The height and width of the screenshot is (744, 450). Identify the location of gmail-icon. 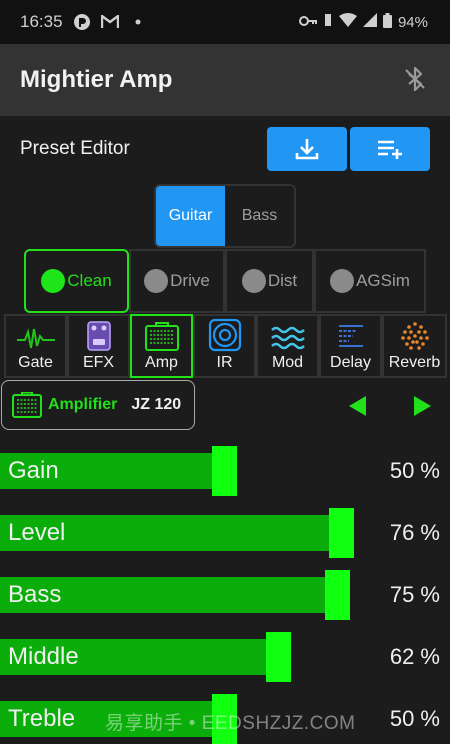
(109, 22).